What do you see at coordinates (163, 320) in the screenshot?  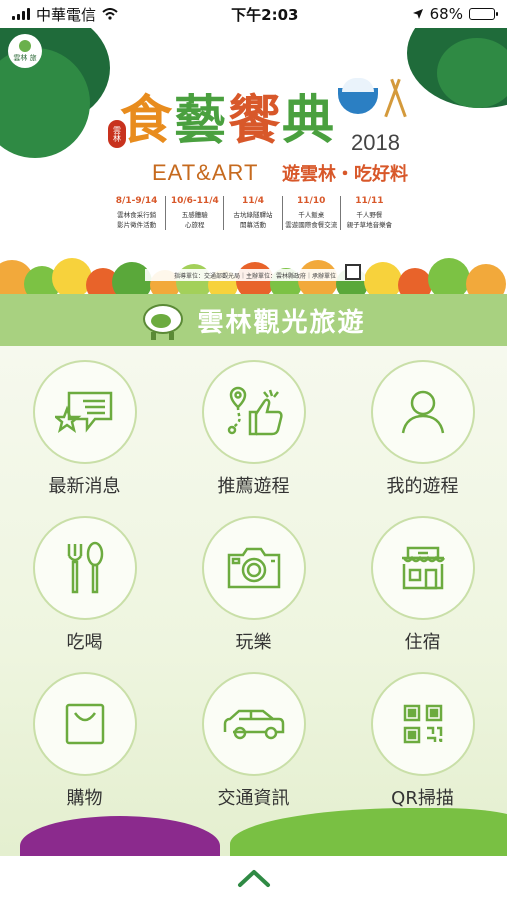 I see `sheep-mascot-icon` at bounding box center [163, 320].